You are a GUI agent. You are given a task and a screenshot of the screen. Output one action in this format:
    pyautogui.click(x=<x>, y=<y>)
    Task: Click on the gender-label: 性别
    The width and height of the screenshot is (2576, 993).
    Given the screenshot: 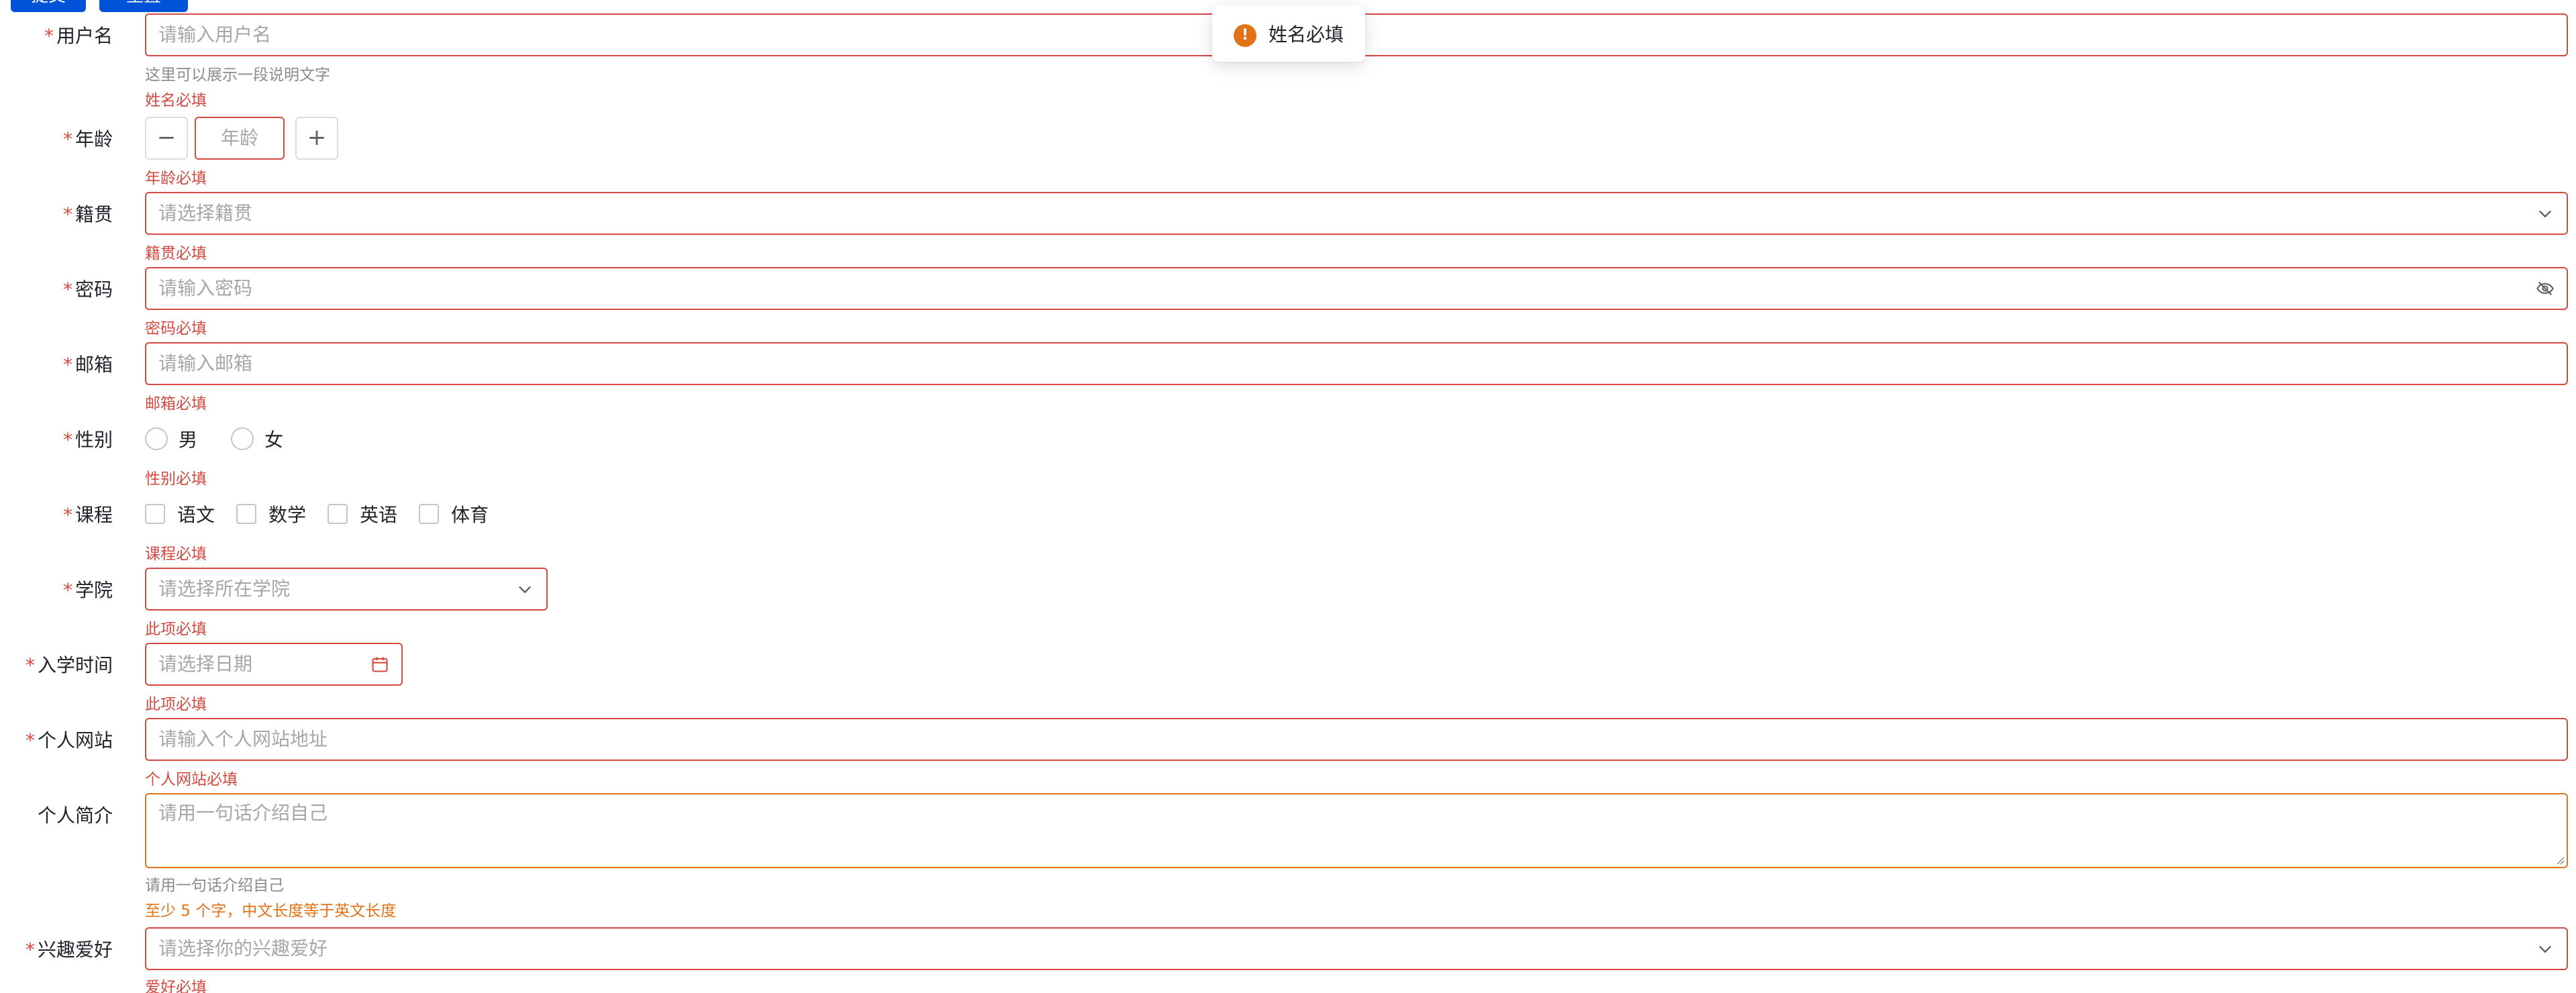 What is the action you would take?
    pyautogui.click(x=94, y=440)
    